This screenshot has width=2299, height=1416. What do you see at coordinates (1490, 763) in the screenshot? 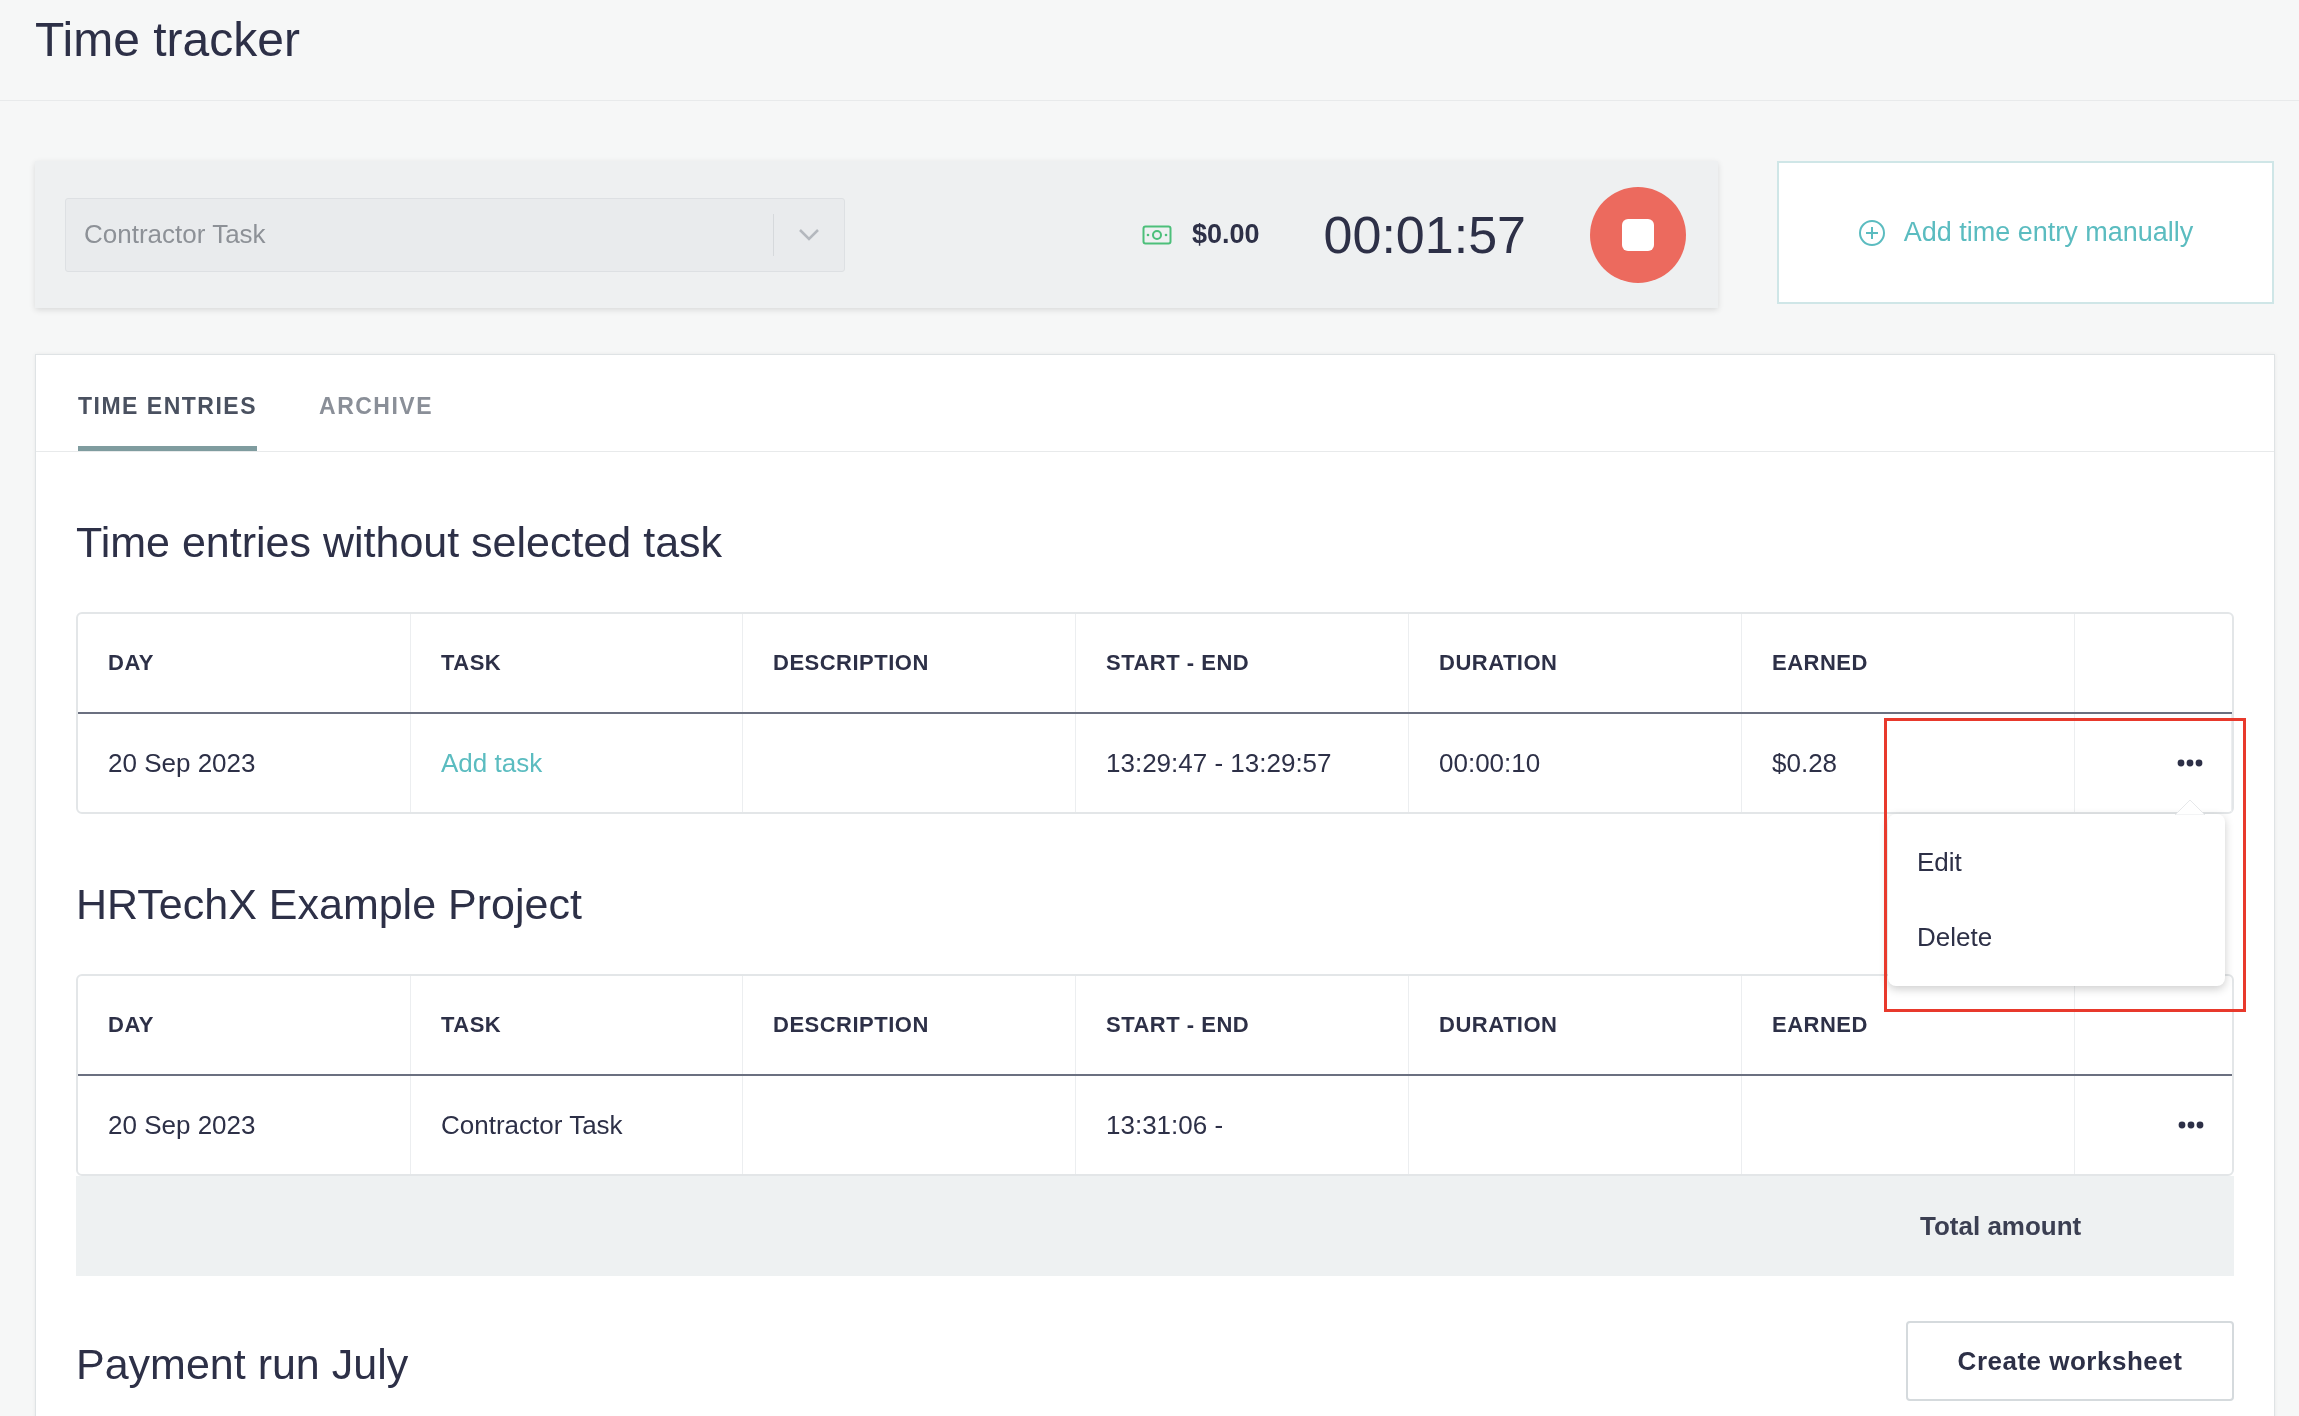
I see `table-cell: 00:00:10` at bounding box center [1490, 763].